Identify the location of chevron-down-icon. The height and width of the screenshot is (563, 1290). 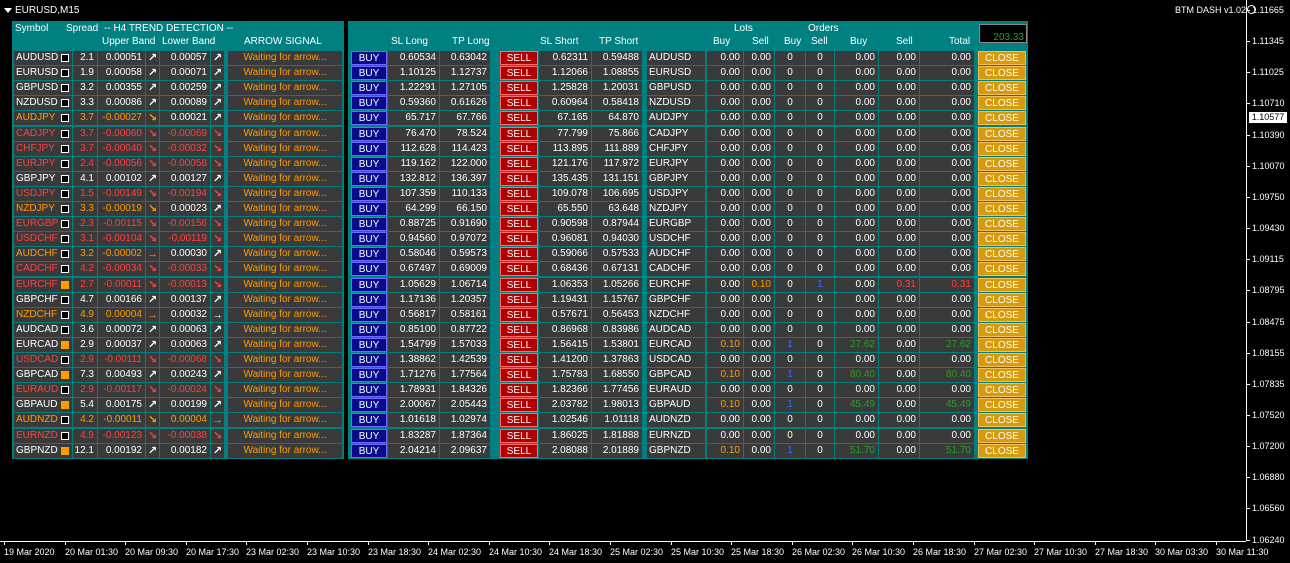
(8, 10).